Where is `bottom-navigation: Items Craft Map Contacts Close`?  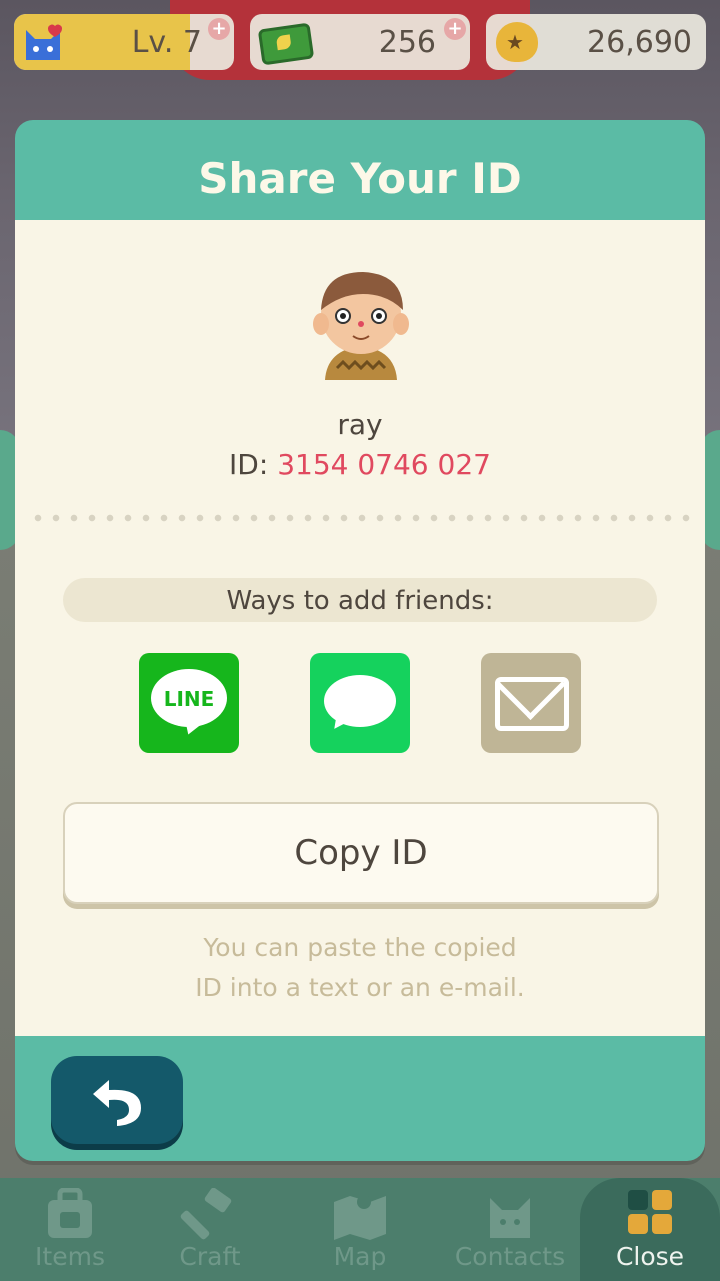 bottom-navigation: Items Craft Map Contacts Close is located at coordinates (360, 1229).